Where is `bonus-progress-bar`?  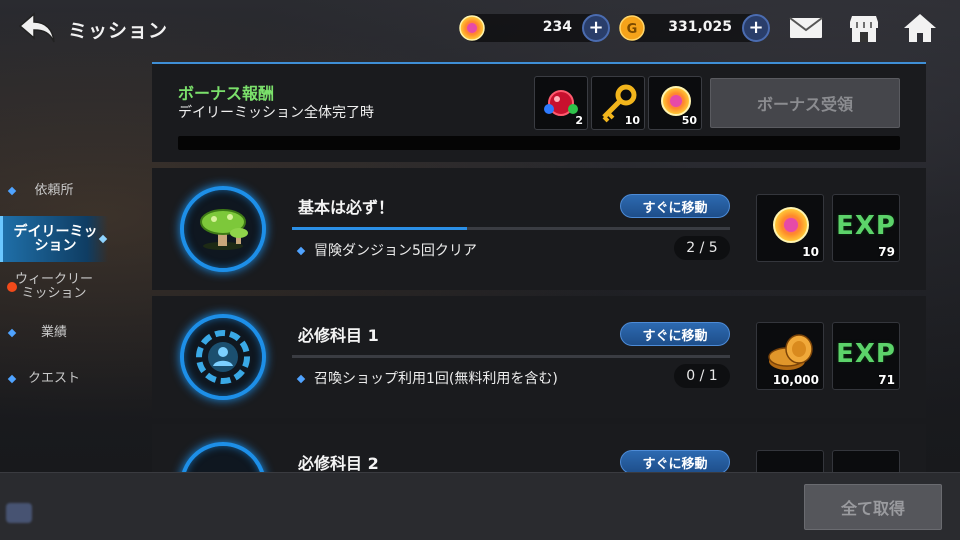
bonus-progress-bar is located at coordinates (539, 143).